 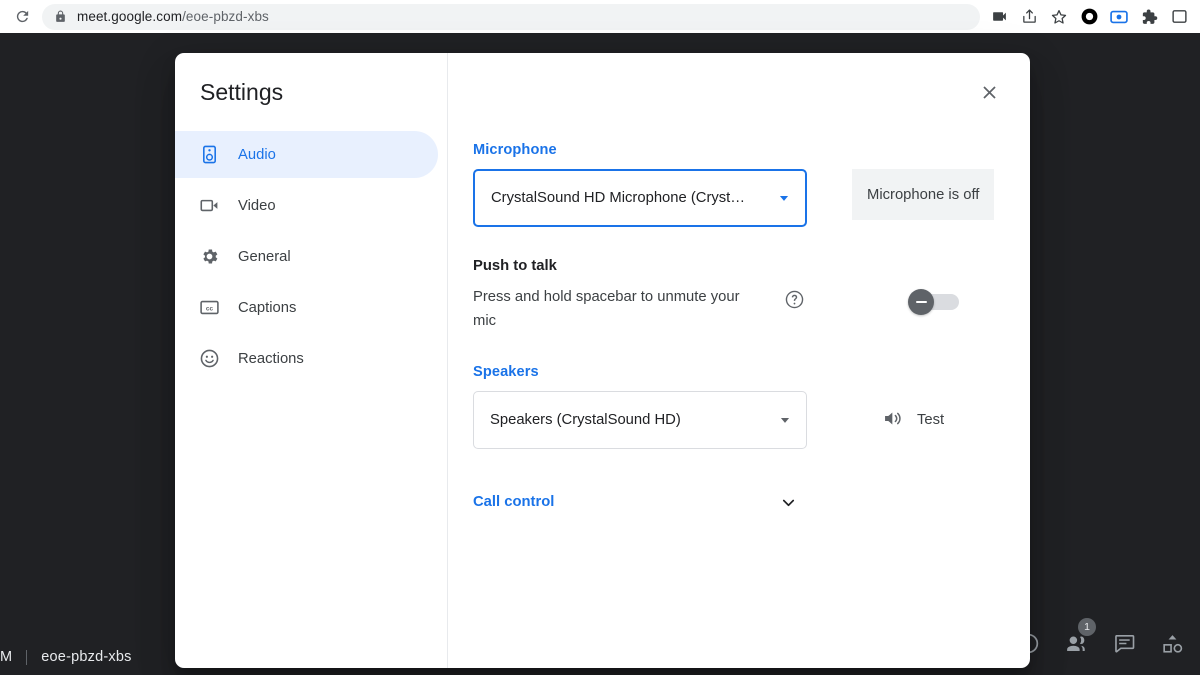 I want to click on sidebar-item-reactions: Reactions, so click(x=306, y=358).